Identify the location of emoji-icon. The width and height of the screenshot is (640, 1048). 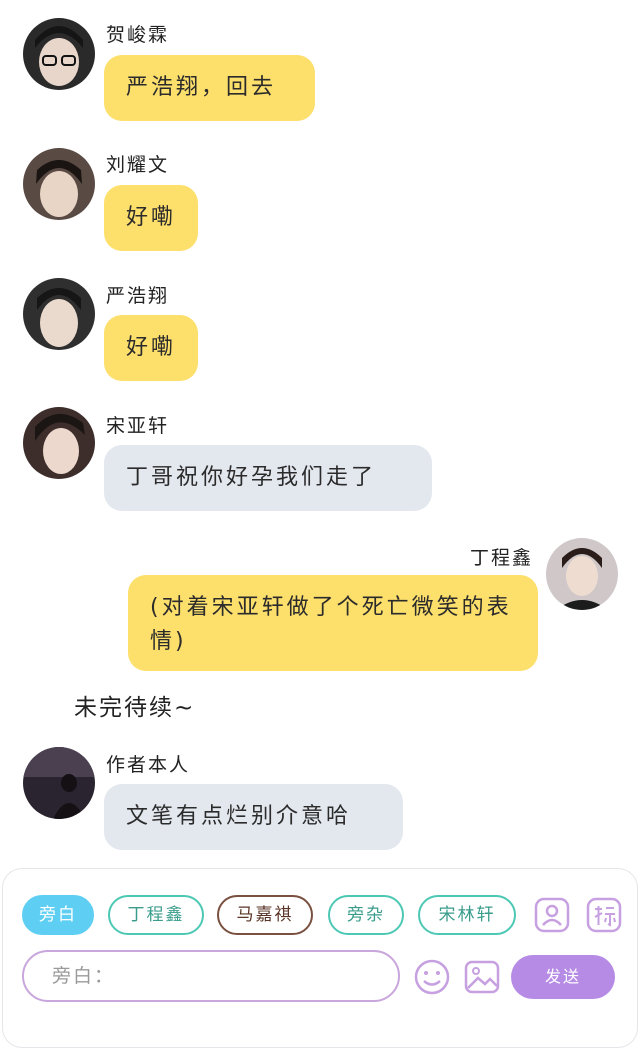
(432, 979).